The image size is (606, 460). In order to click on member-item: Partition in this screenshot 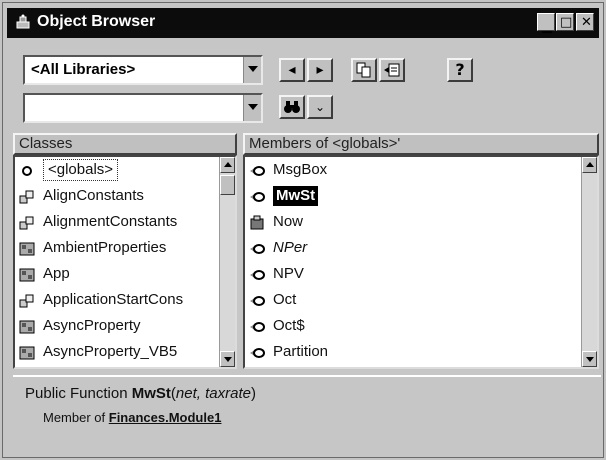, I will do `click(421, 352)`.